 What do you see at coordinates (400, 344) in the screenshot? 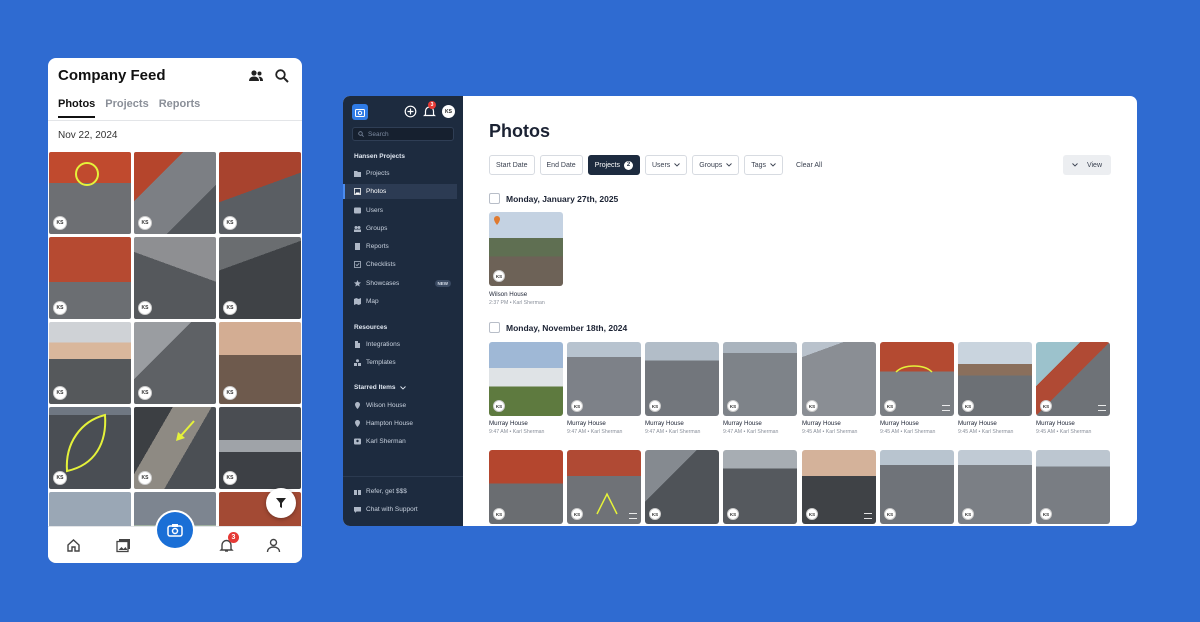
I see `sidebar-item-integrations: Integrations` at bounding box center [400, 344].